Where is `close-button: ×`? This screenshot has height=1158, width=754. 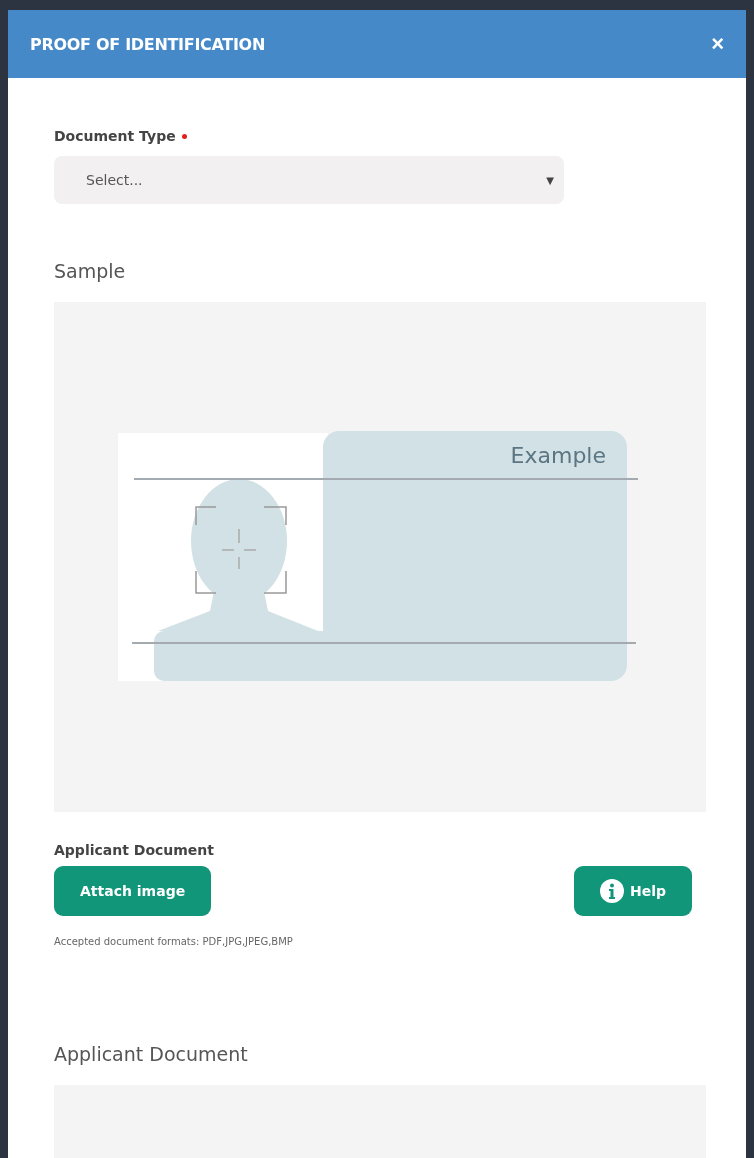
close-button: × is located at coordinates (717, 44).